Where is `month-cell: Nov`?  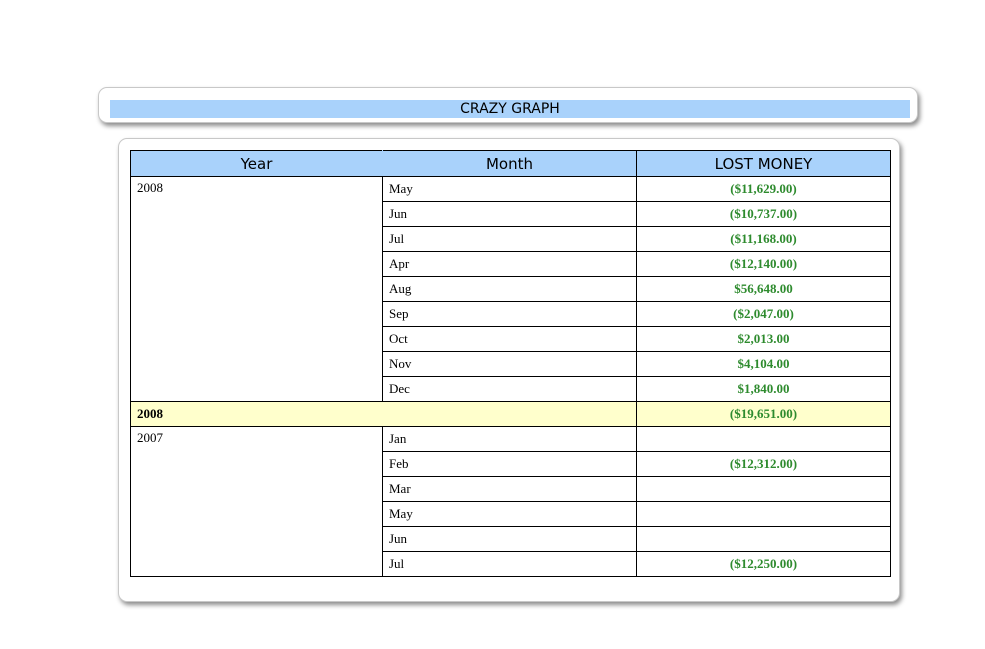
month-cell: Nov is located at coordinates (509, 364).